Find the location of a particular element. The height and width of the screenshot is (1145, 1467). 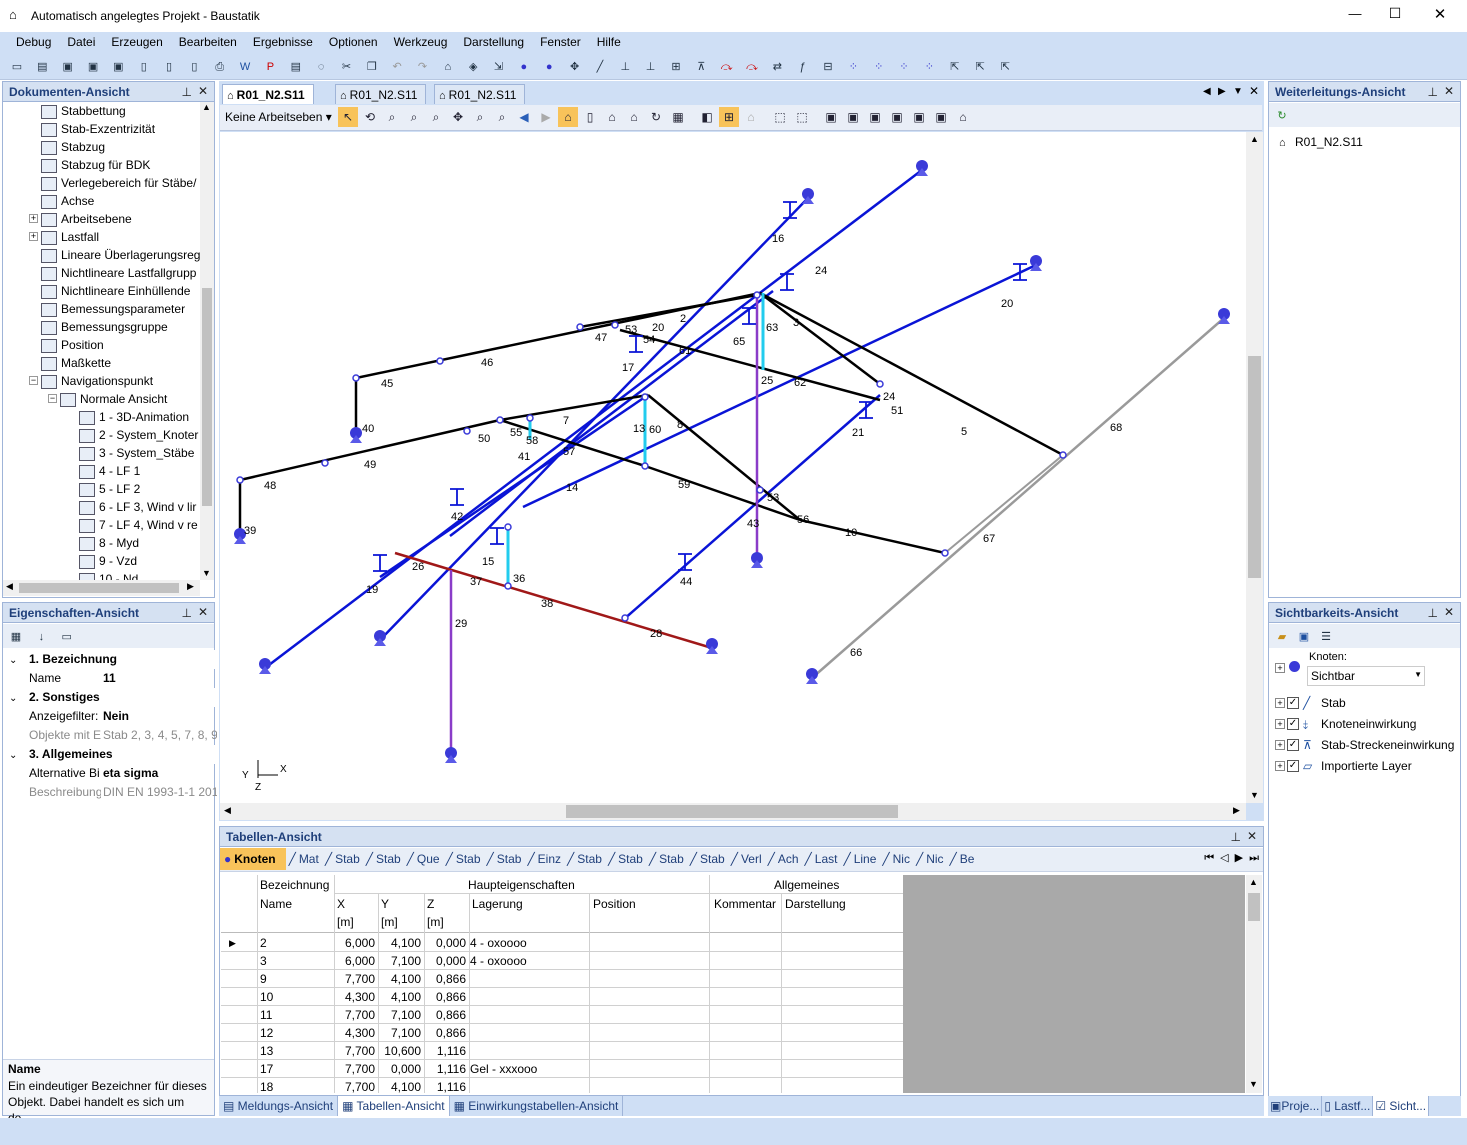

cell-coordinate: 0,000 is located at coordinates (399, 1069).